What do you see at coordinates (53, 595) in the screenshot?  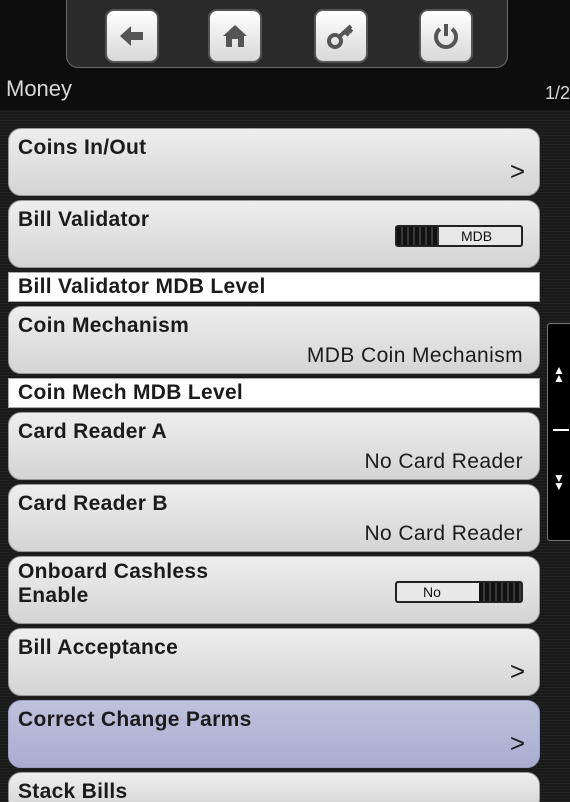 I see `item-label-line2: Enable` at bounding box center [53, 595].